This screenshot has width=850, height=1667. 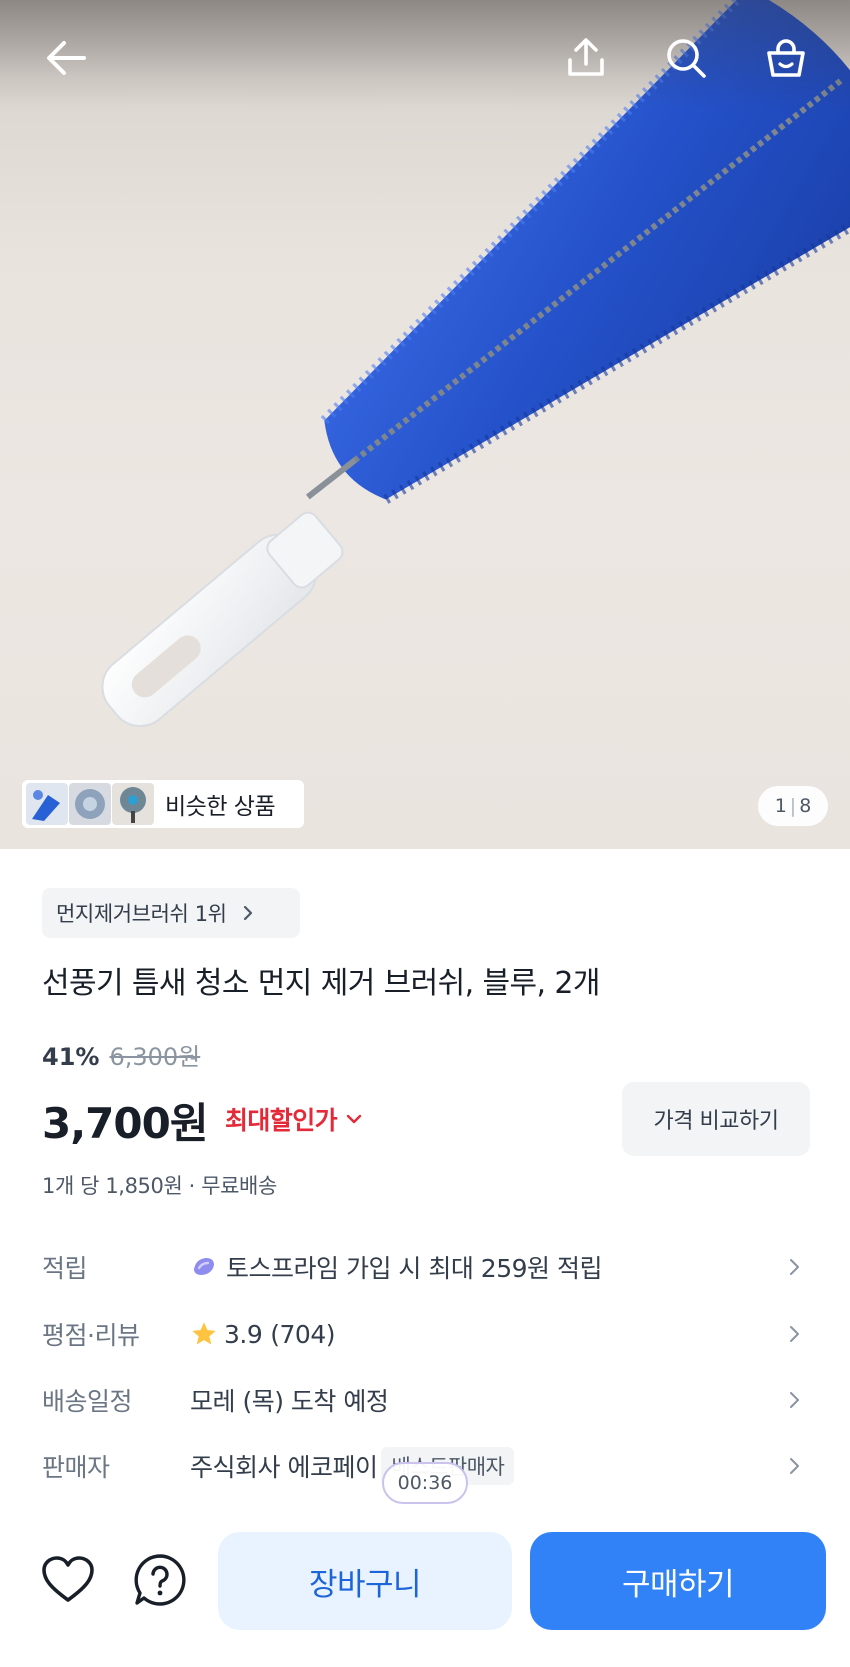 I want to click on discount-rate: 41%, so click(x=71, y=1057).